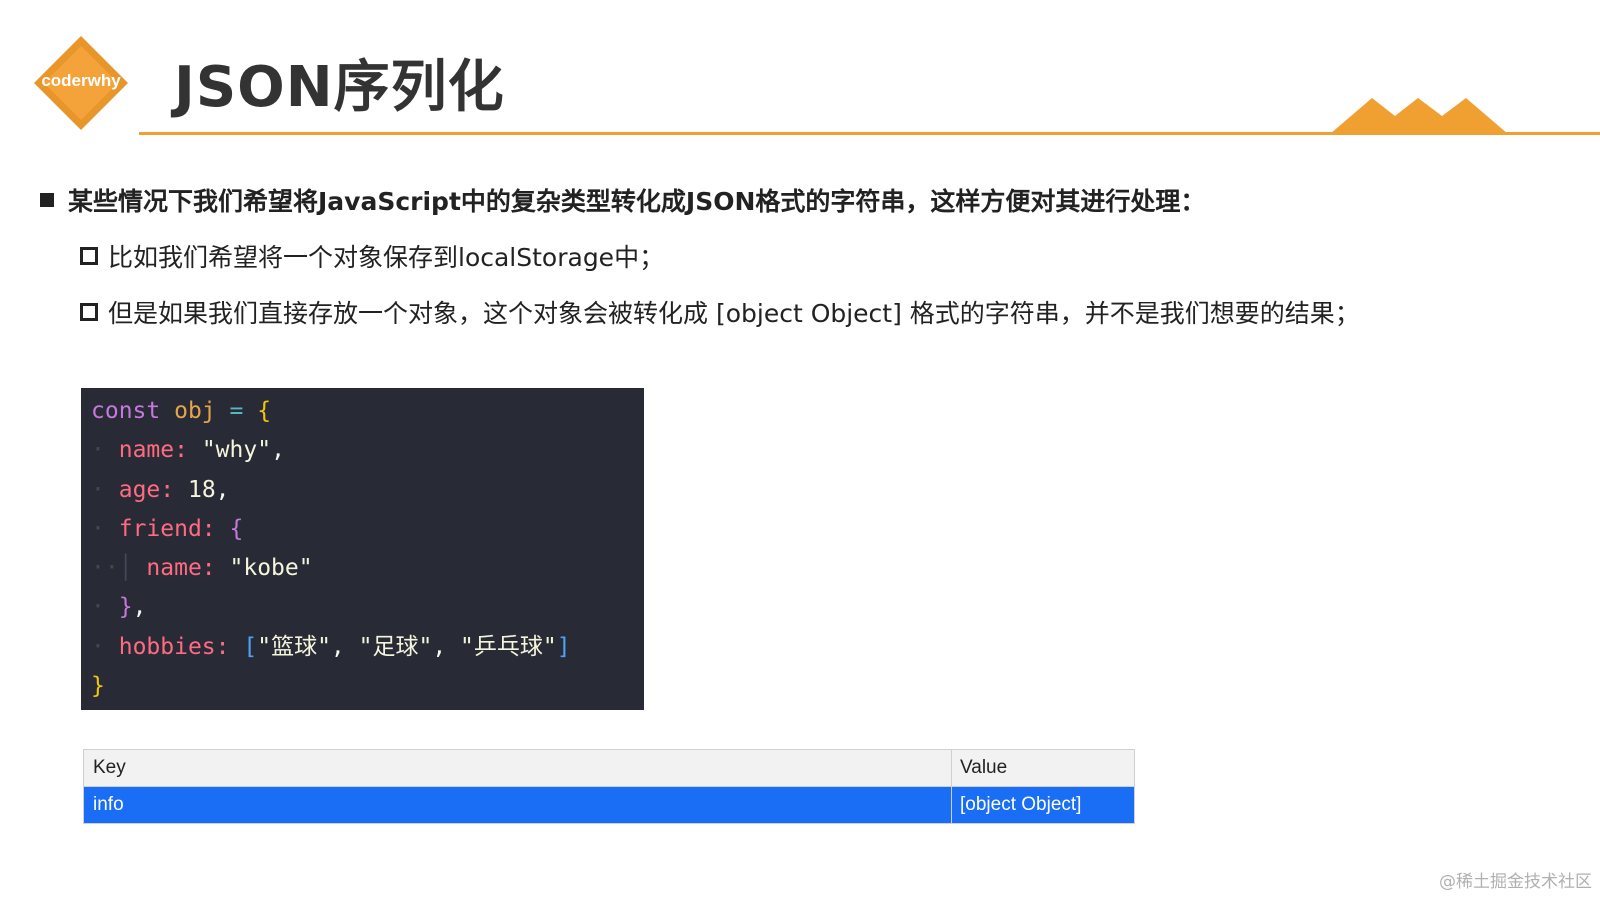 Image resolution: width=1600 pixels, height=900 pixels. I want to click on code-property: friend:, so click(167, 528).